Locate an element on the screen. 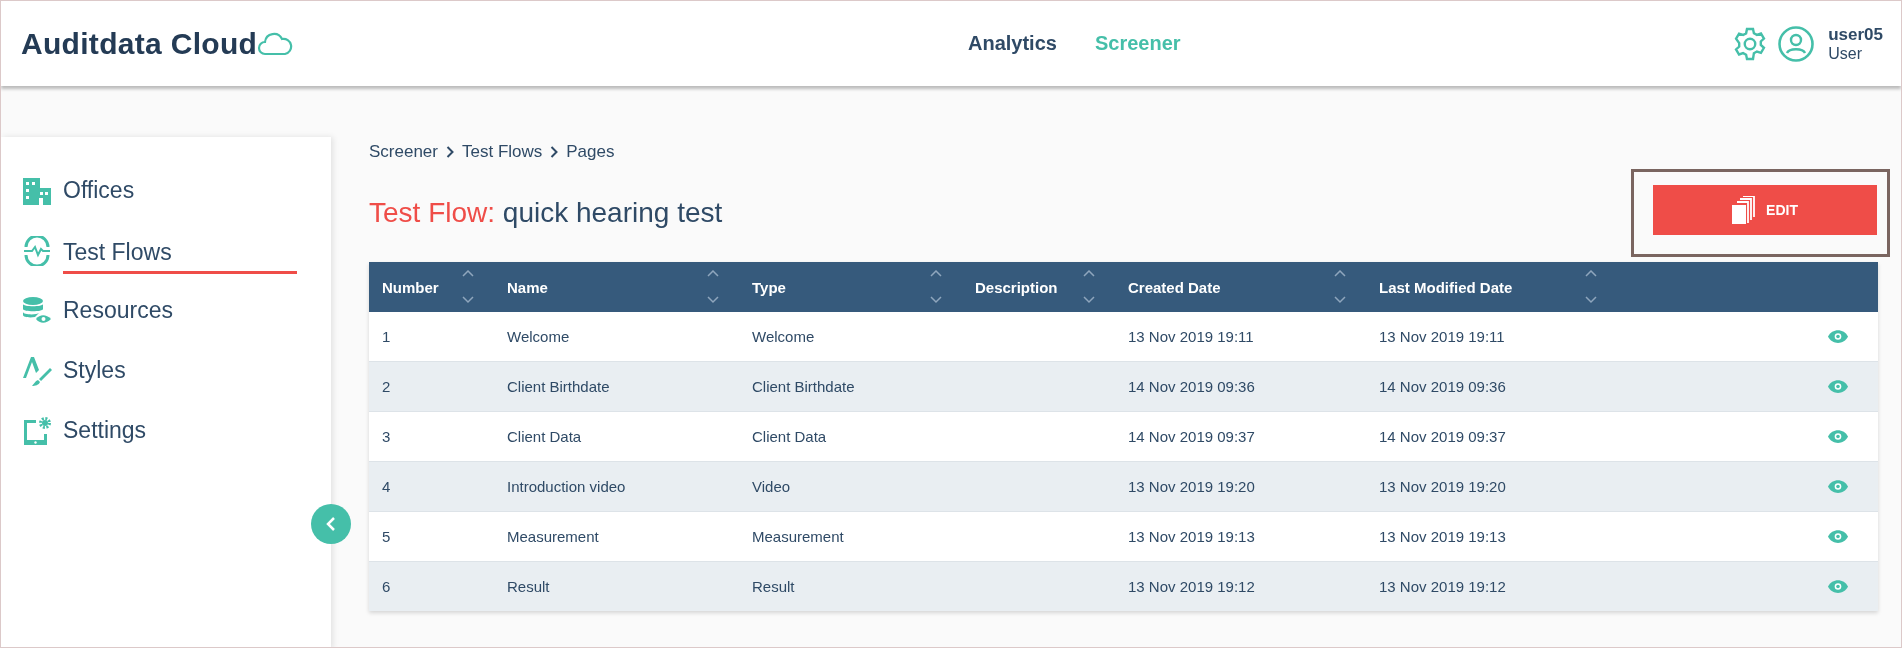 The height and width of the screenshot is (648, 1902). column-header: Last Modified Date is located at coordinates (1491, 287).